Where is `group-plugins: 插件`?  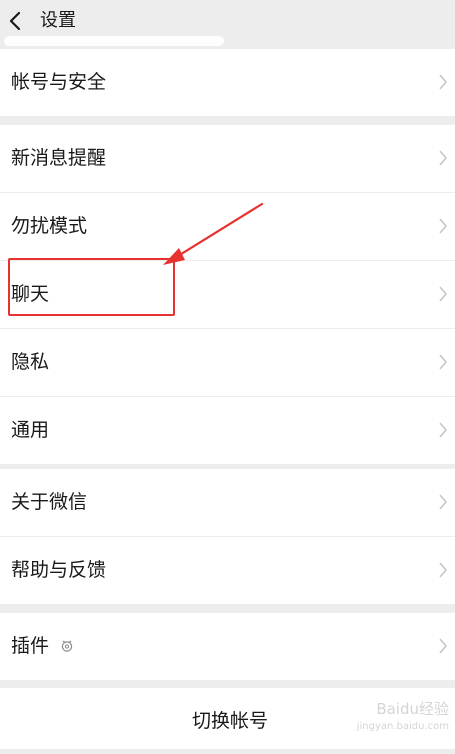 group-plugins: 插件 is located at coordinates (227, 646).